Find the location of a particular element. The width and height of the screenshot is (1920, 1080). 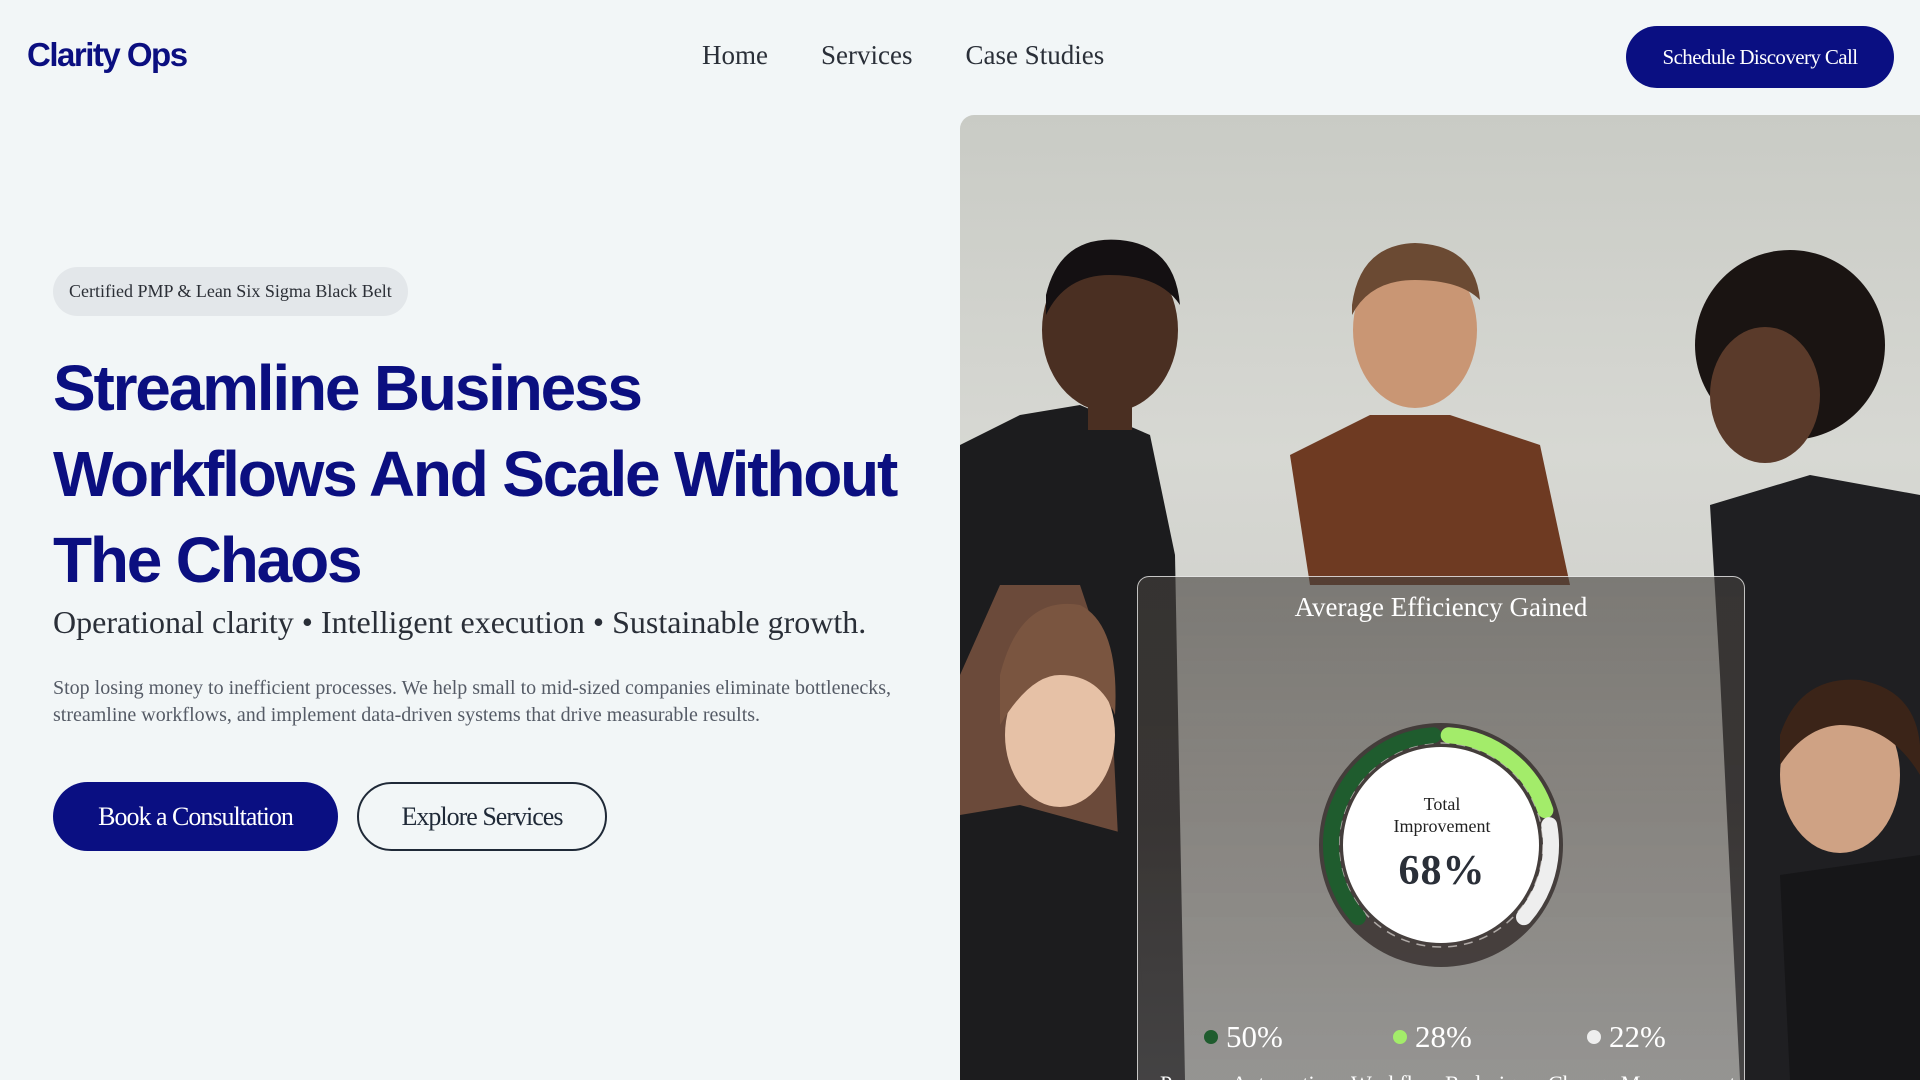

legend-item-3: 22% is located at coordinates (1626, 1037).